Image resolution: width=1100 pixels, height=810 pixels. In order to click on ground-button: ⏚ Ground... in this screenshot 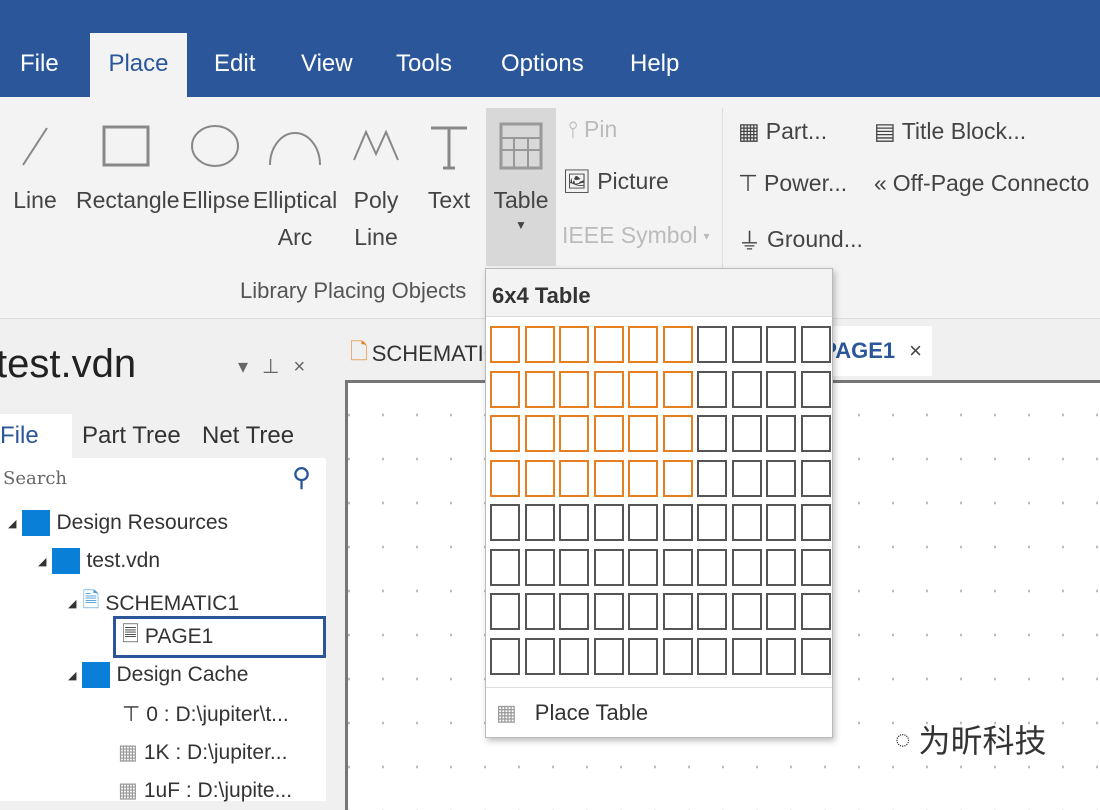, I will do `click(800, 239)`.